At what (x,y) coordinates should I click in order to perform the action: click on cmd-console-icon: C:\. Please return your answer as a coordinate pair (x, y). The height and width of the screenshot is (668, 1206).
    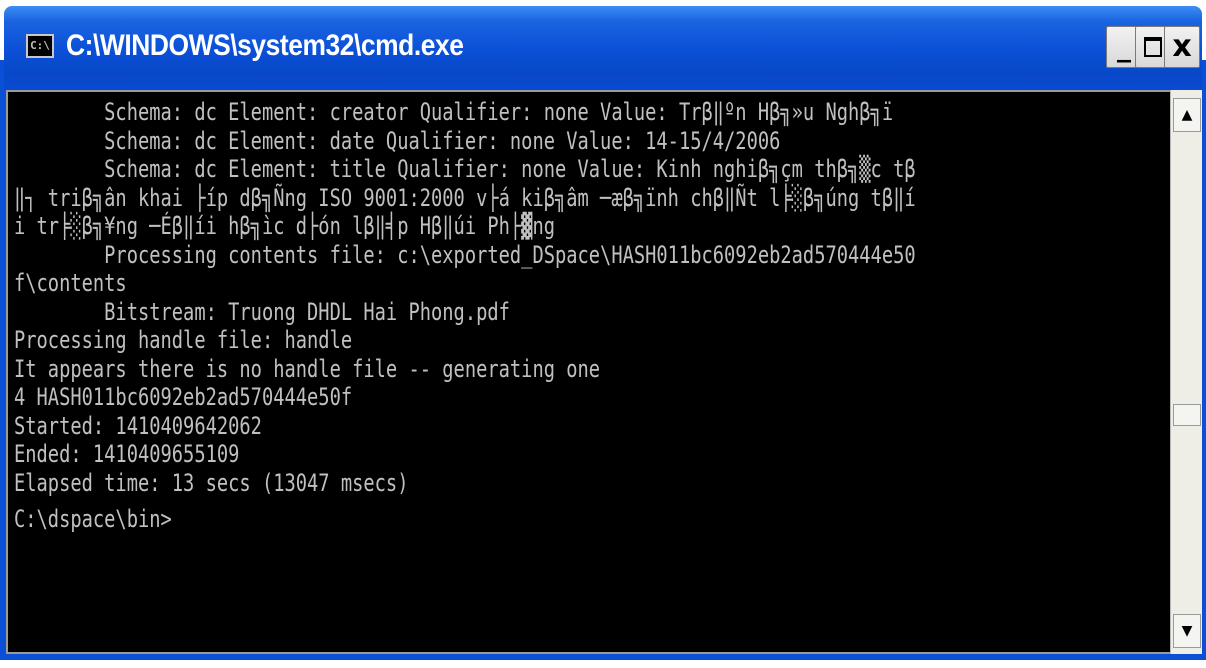
    Looking at the image, I should click on (40, 46).